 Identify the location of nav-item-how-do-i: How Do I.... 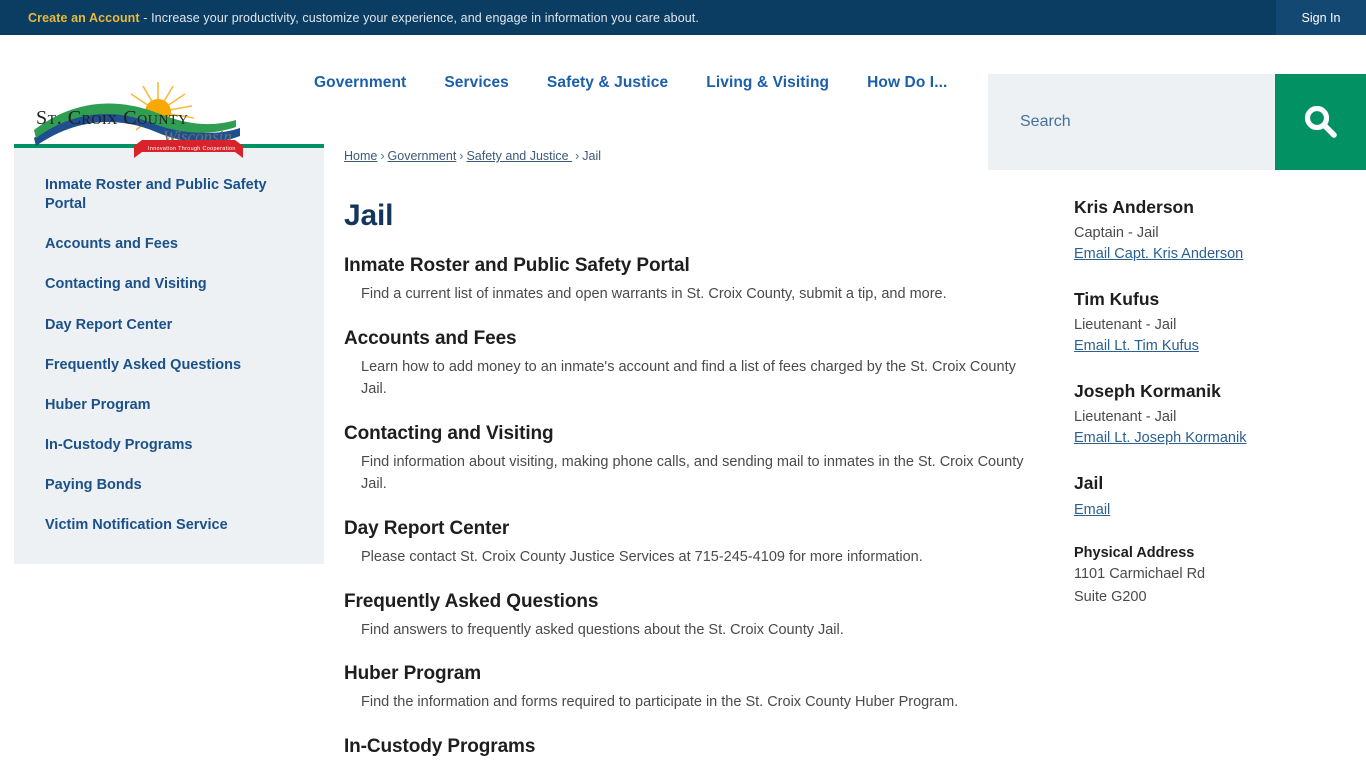
(907, 83).